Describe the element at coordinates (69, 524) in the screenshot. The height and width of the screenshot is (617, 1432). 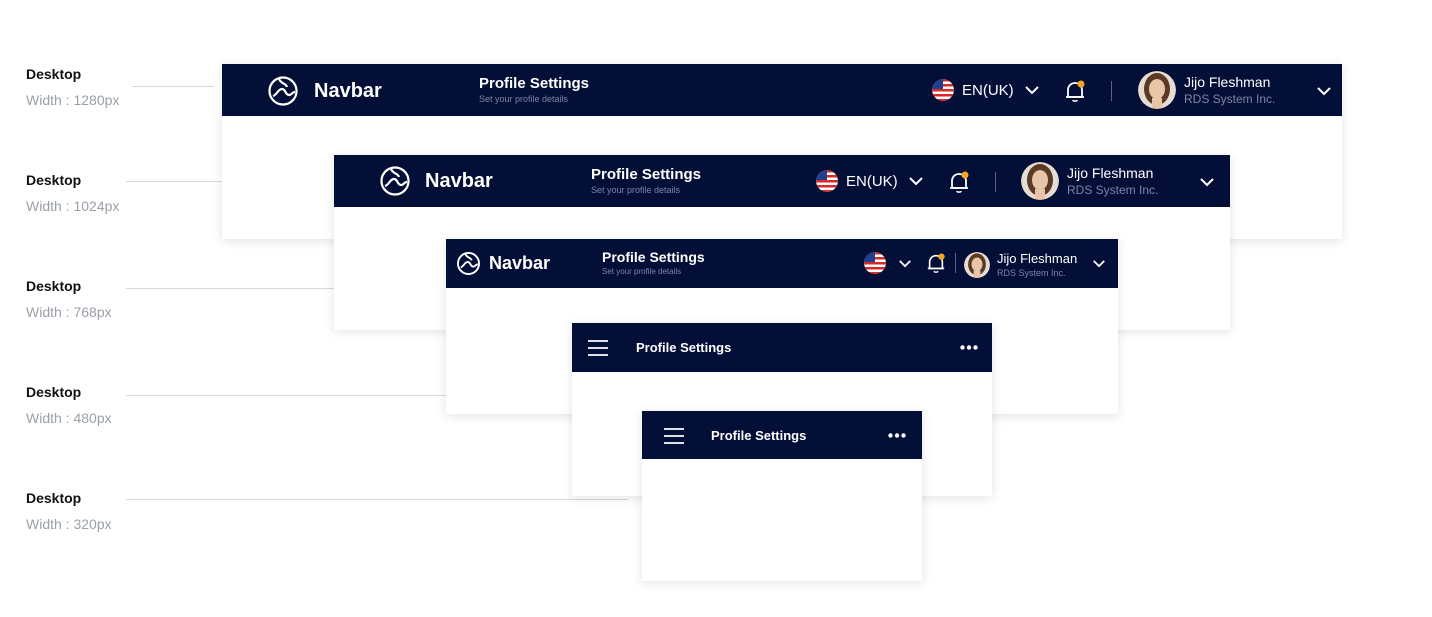
I see `breakpoint-width: Width : 320px` at that location.